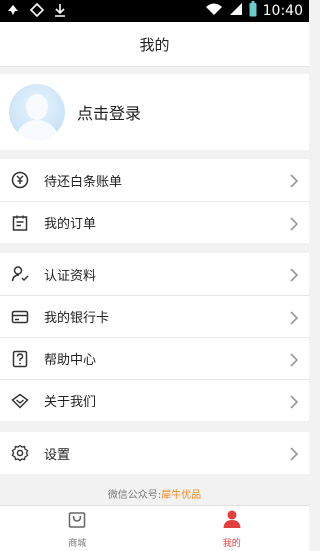 The height and width of the screenshot is (551, 320). What do you see at coordinates (20, 453) in the screenshot?
I see `settings-icon` at bounding box center [20, 453].